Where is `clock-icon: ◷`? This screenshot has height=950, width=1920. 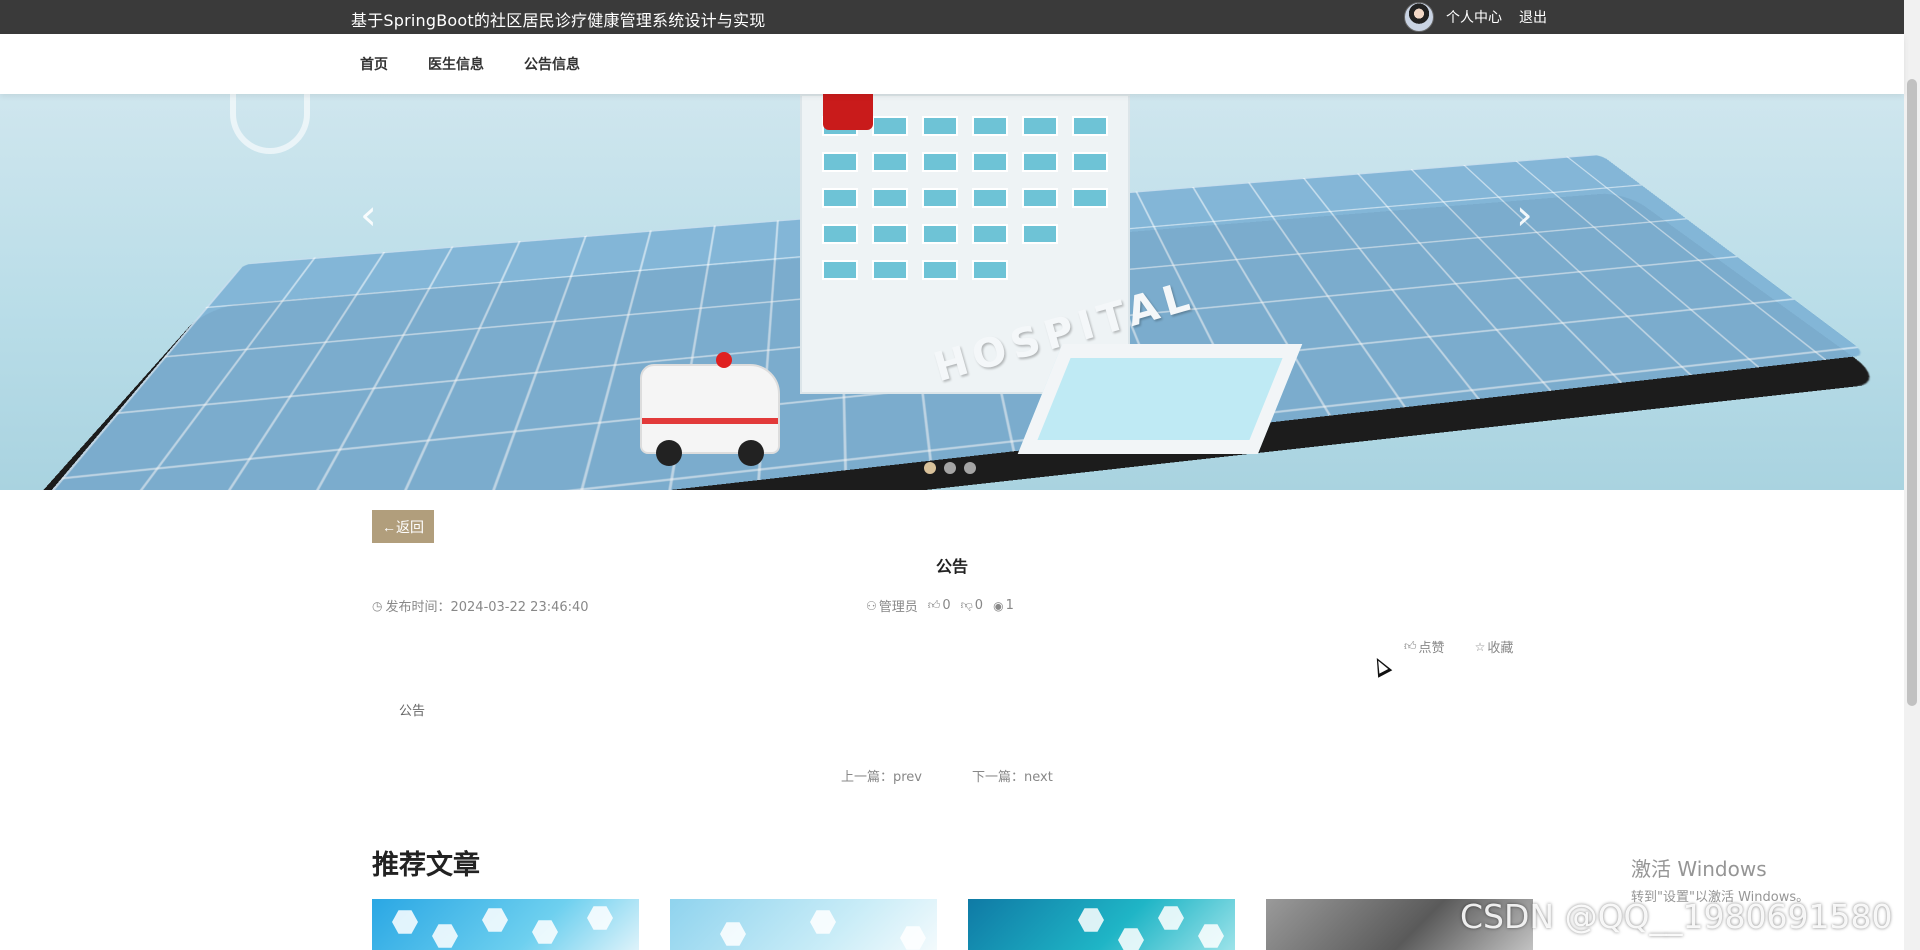
clock-icon: ◷ is located at coordinates (377, 606).